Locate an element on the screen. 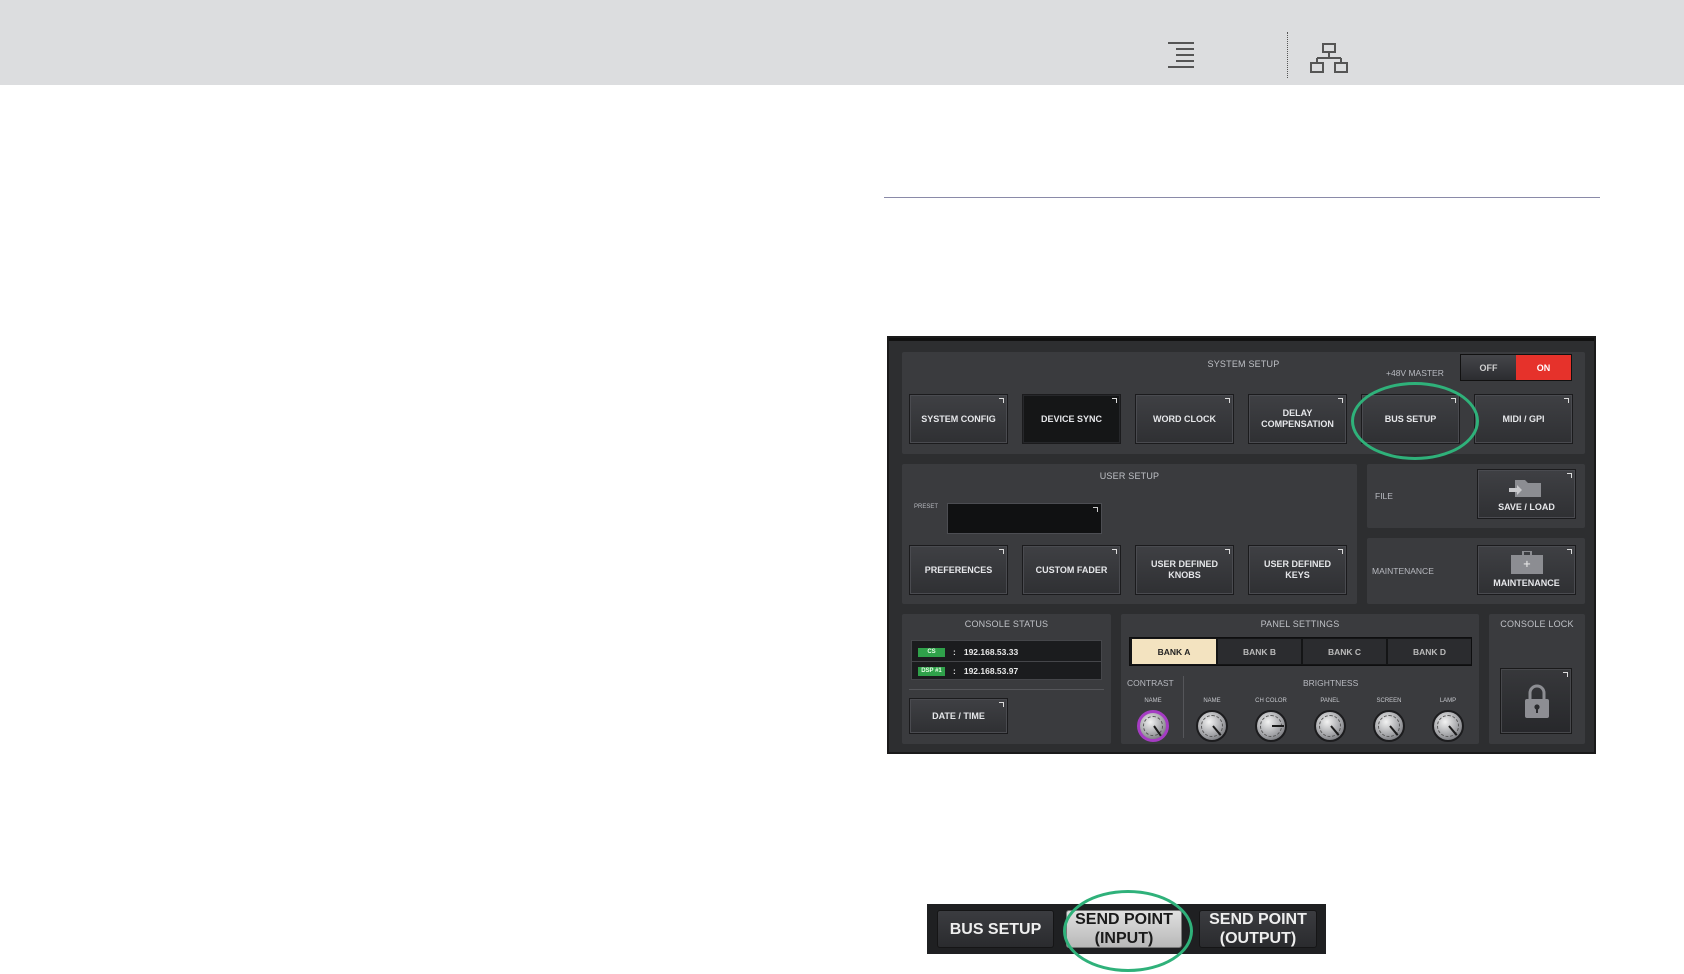  bus-setup-button: BUS SETUP is located at coordinates (1410, 419).